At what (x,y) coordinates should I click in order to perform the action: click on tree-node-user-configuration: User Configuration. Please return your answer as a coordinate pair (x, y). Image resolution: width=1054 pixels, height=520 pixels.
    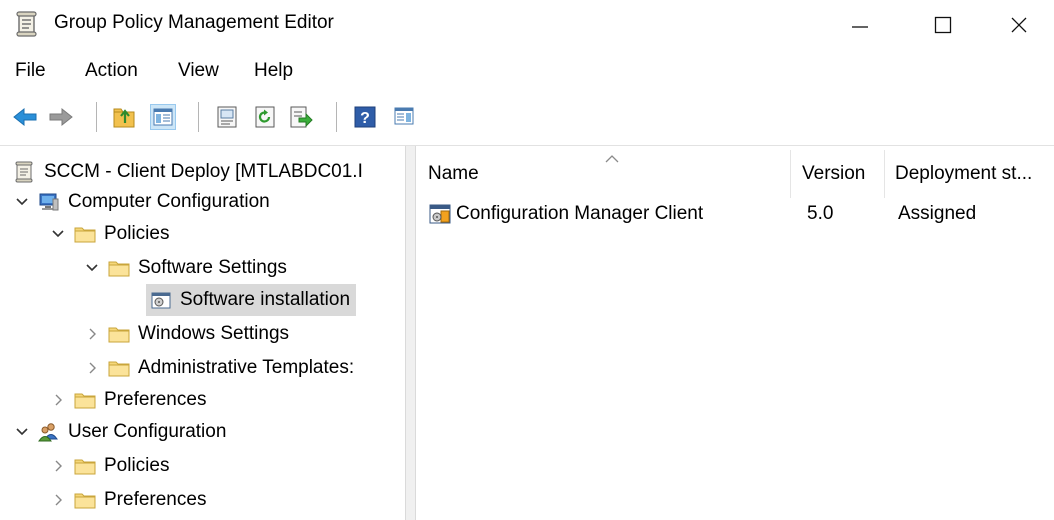
    Looking at the image, I should click on (120, 432).